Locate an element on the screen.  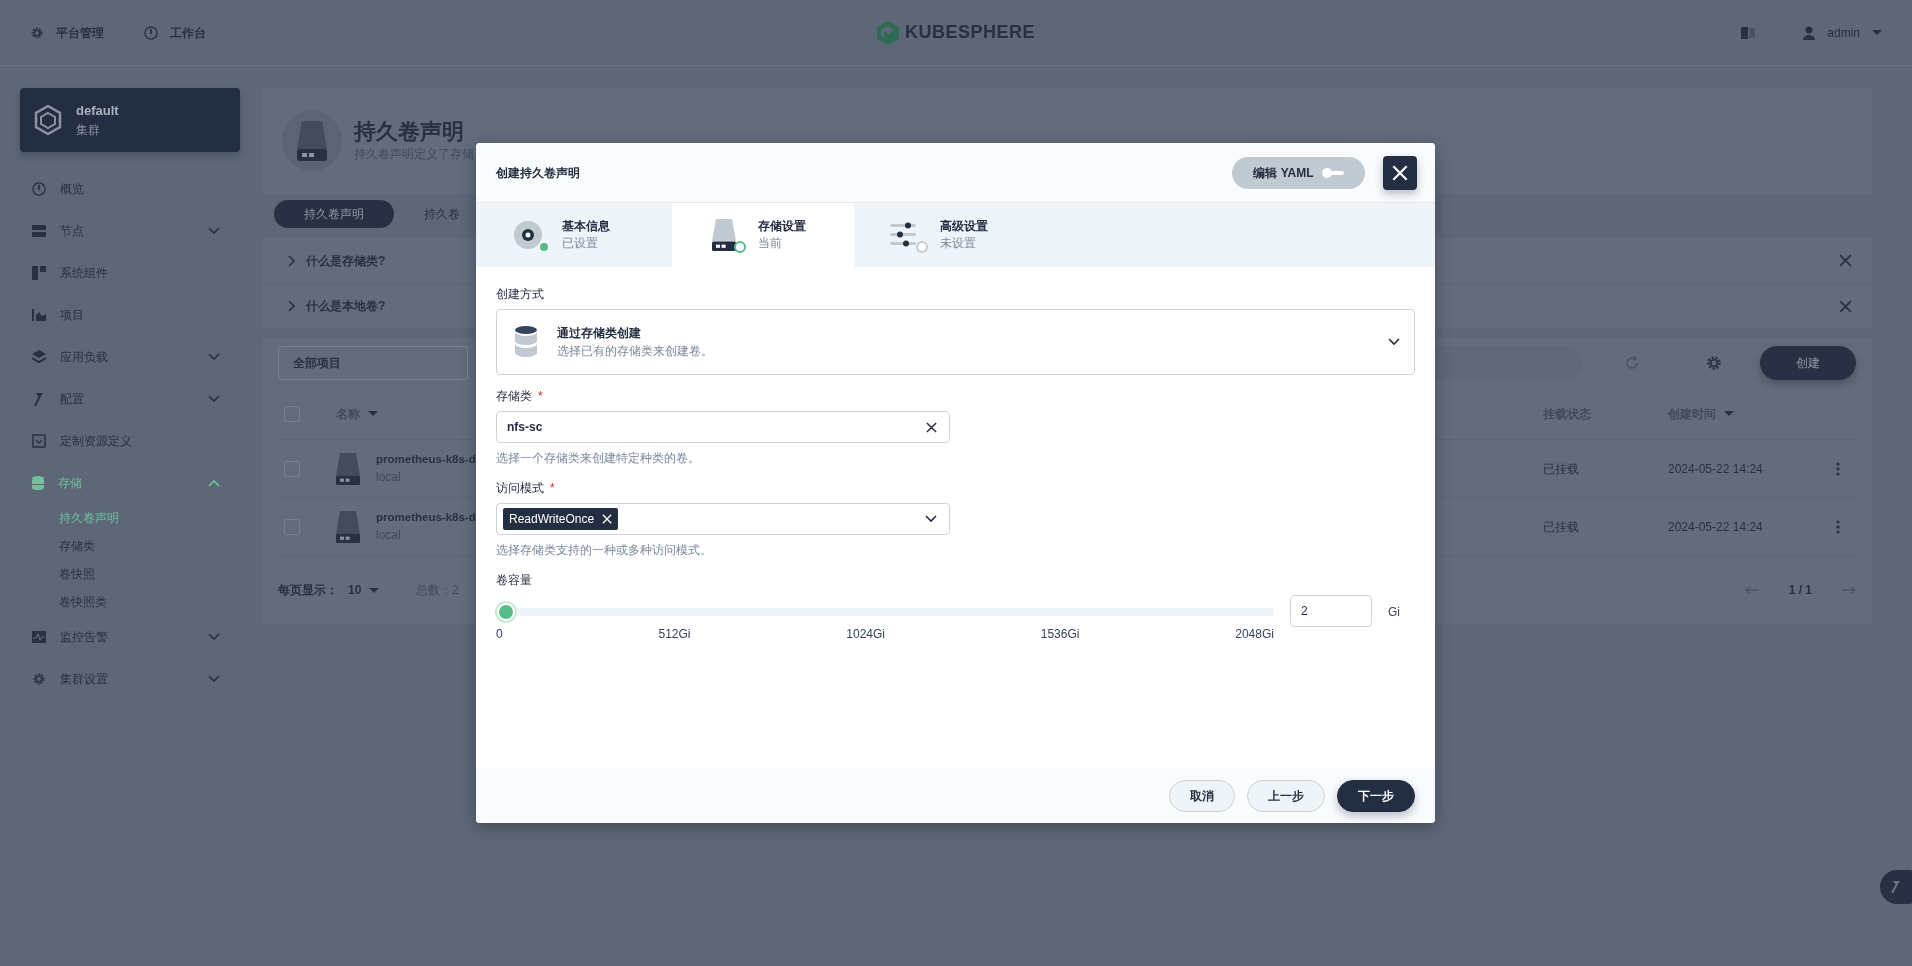
create-button: 创建 is located at coordinates (1808, 363).